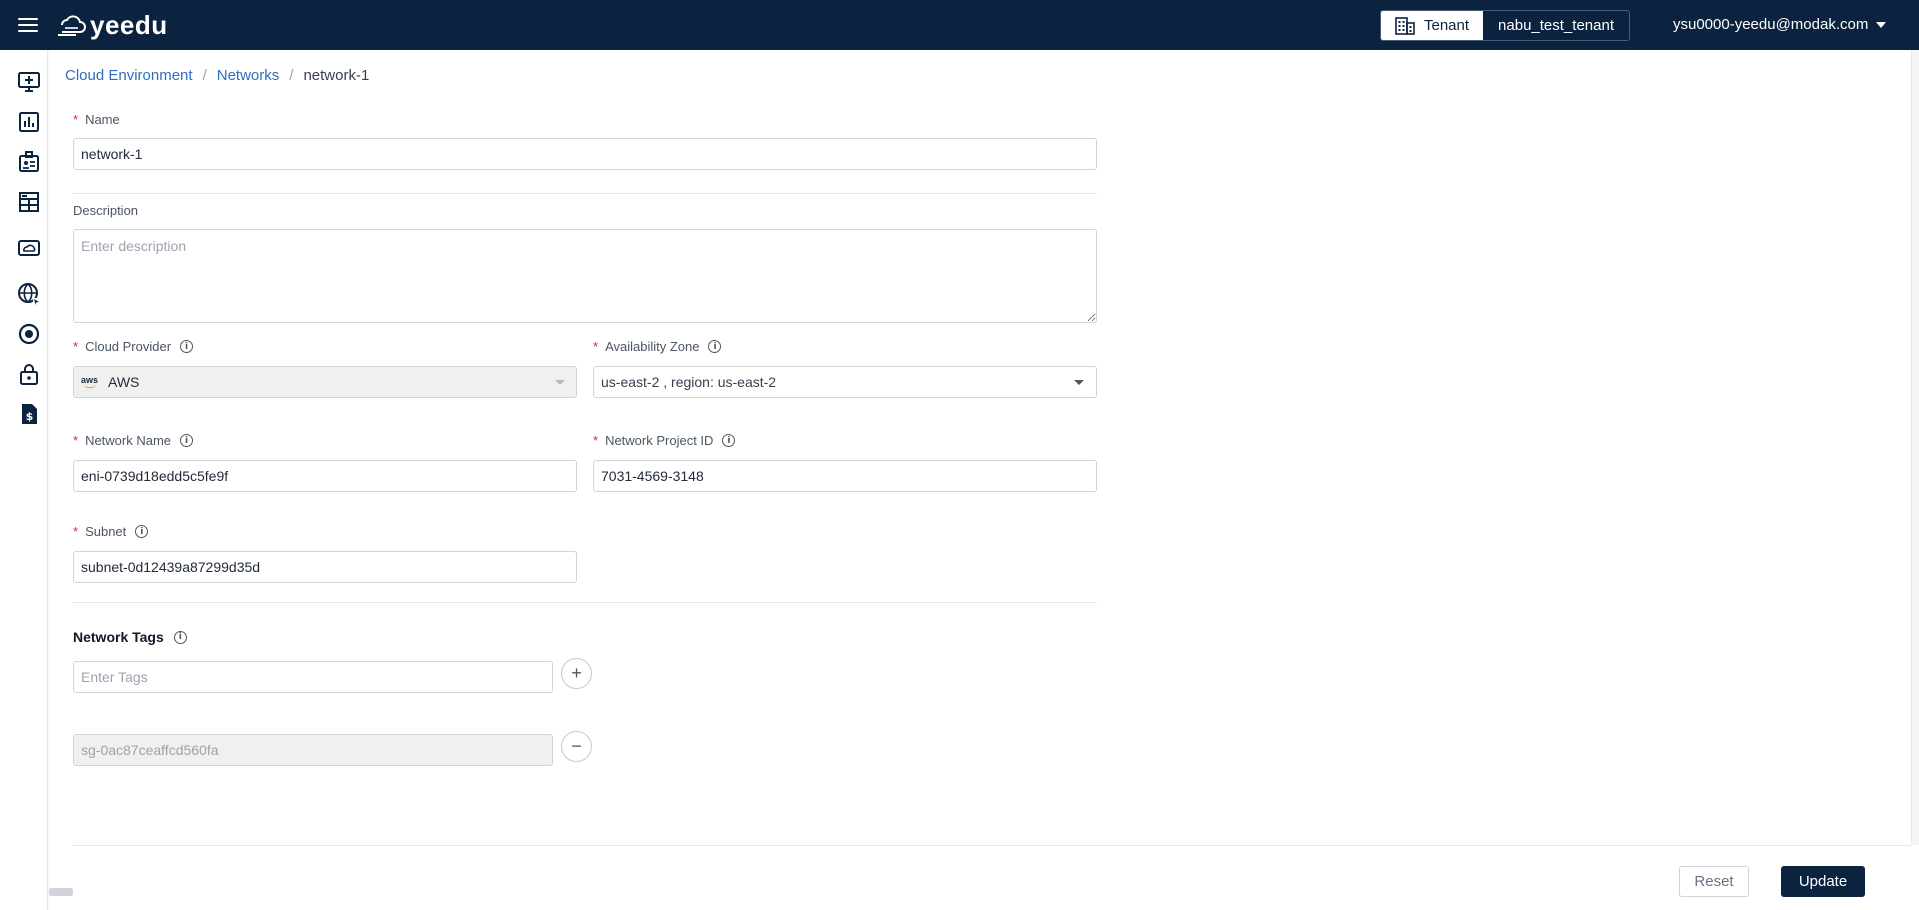  Describe the element at coordinates (106, 531) in the screenshot. I see `subnet-label: Subnet` at that location.